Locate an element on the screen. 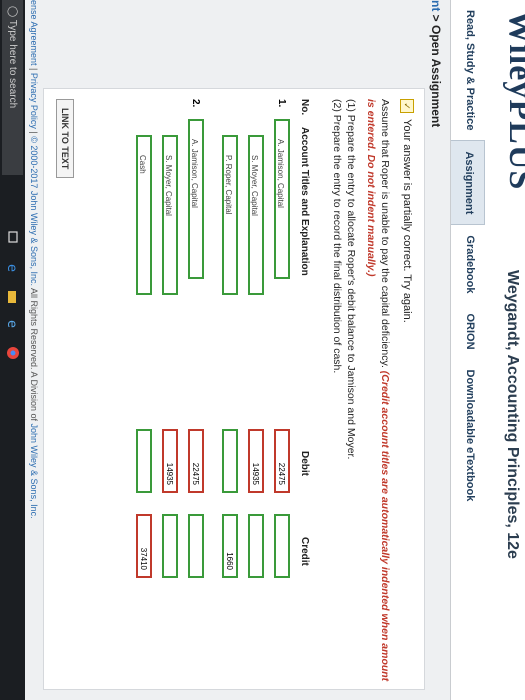 This screenshot has width=525, height=700. edge-icon: e is located at coordinates (13, 269).